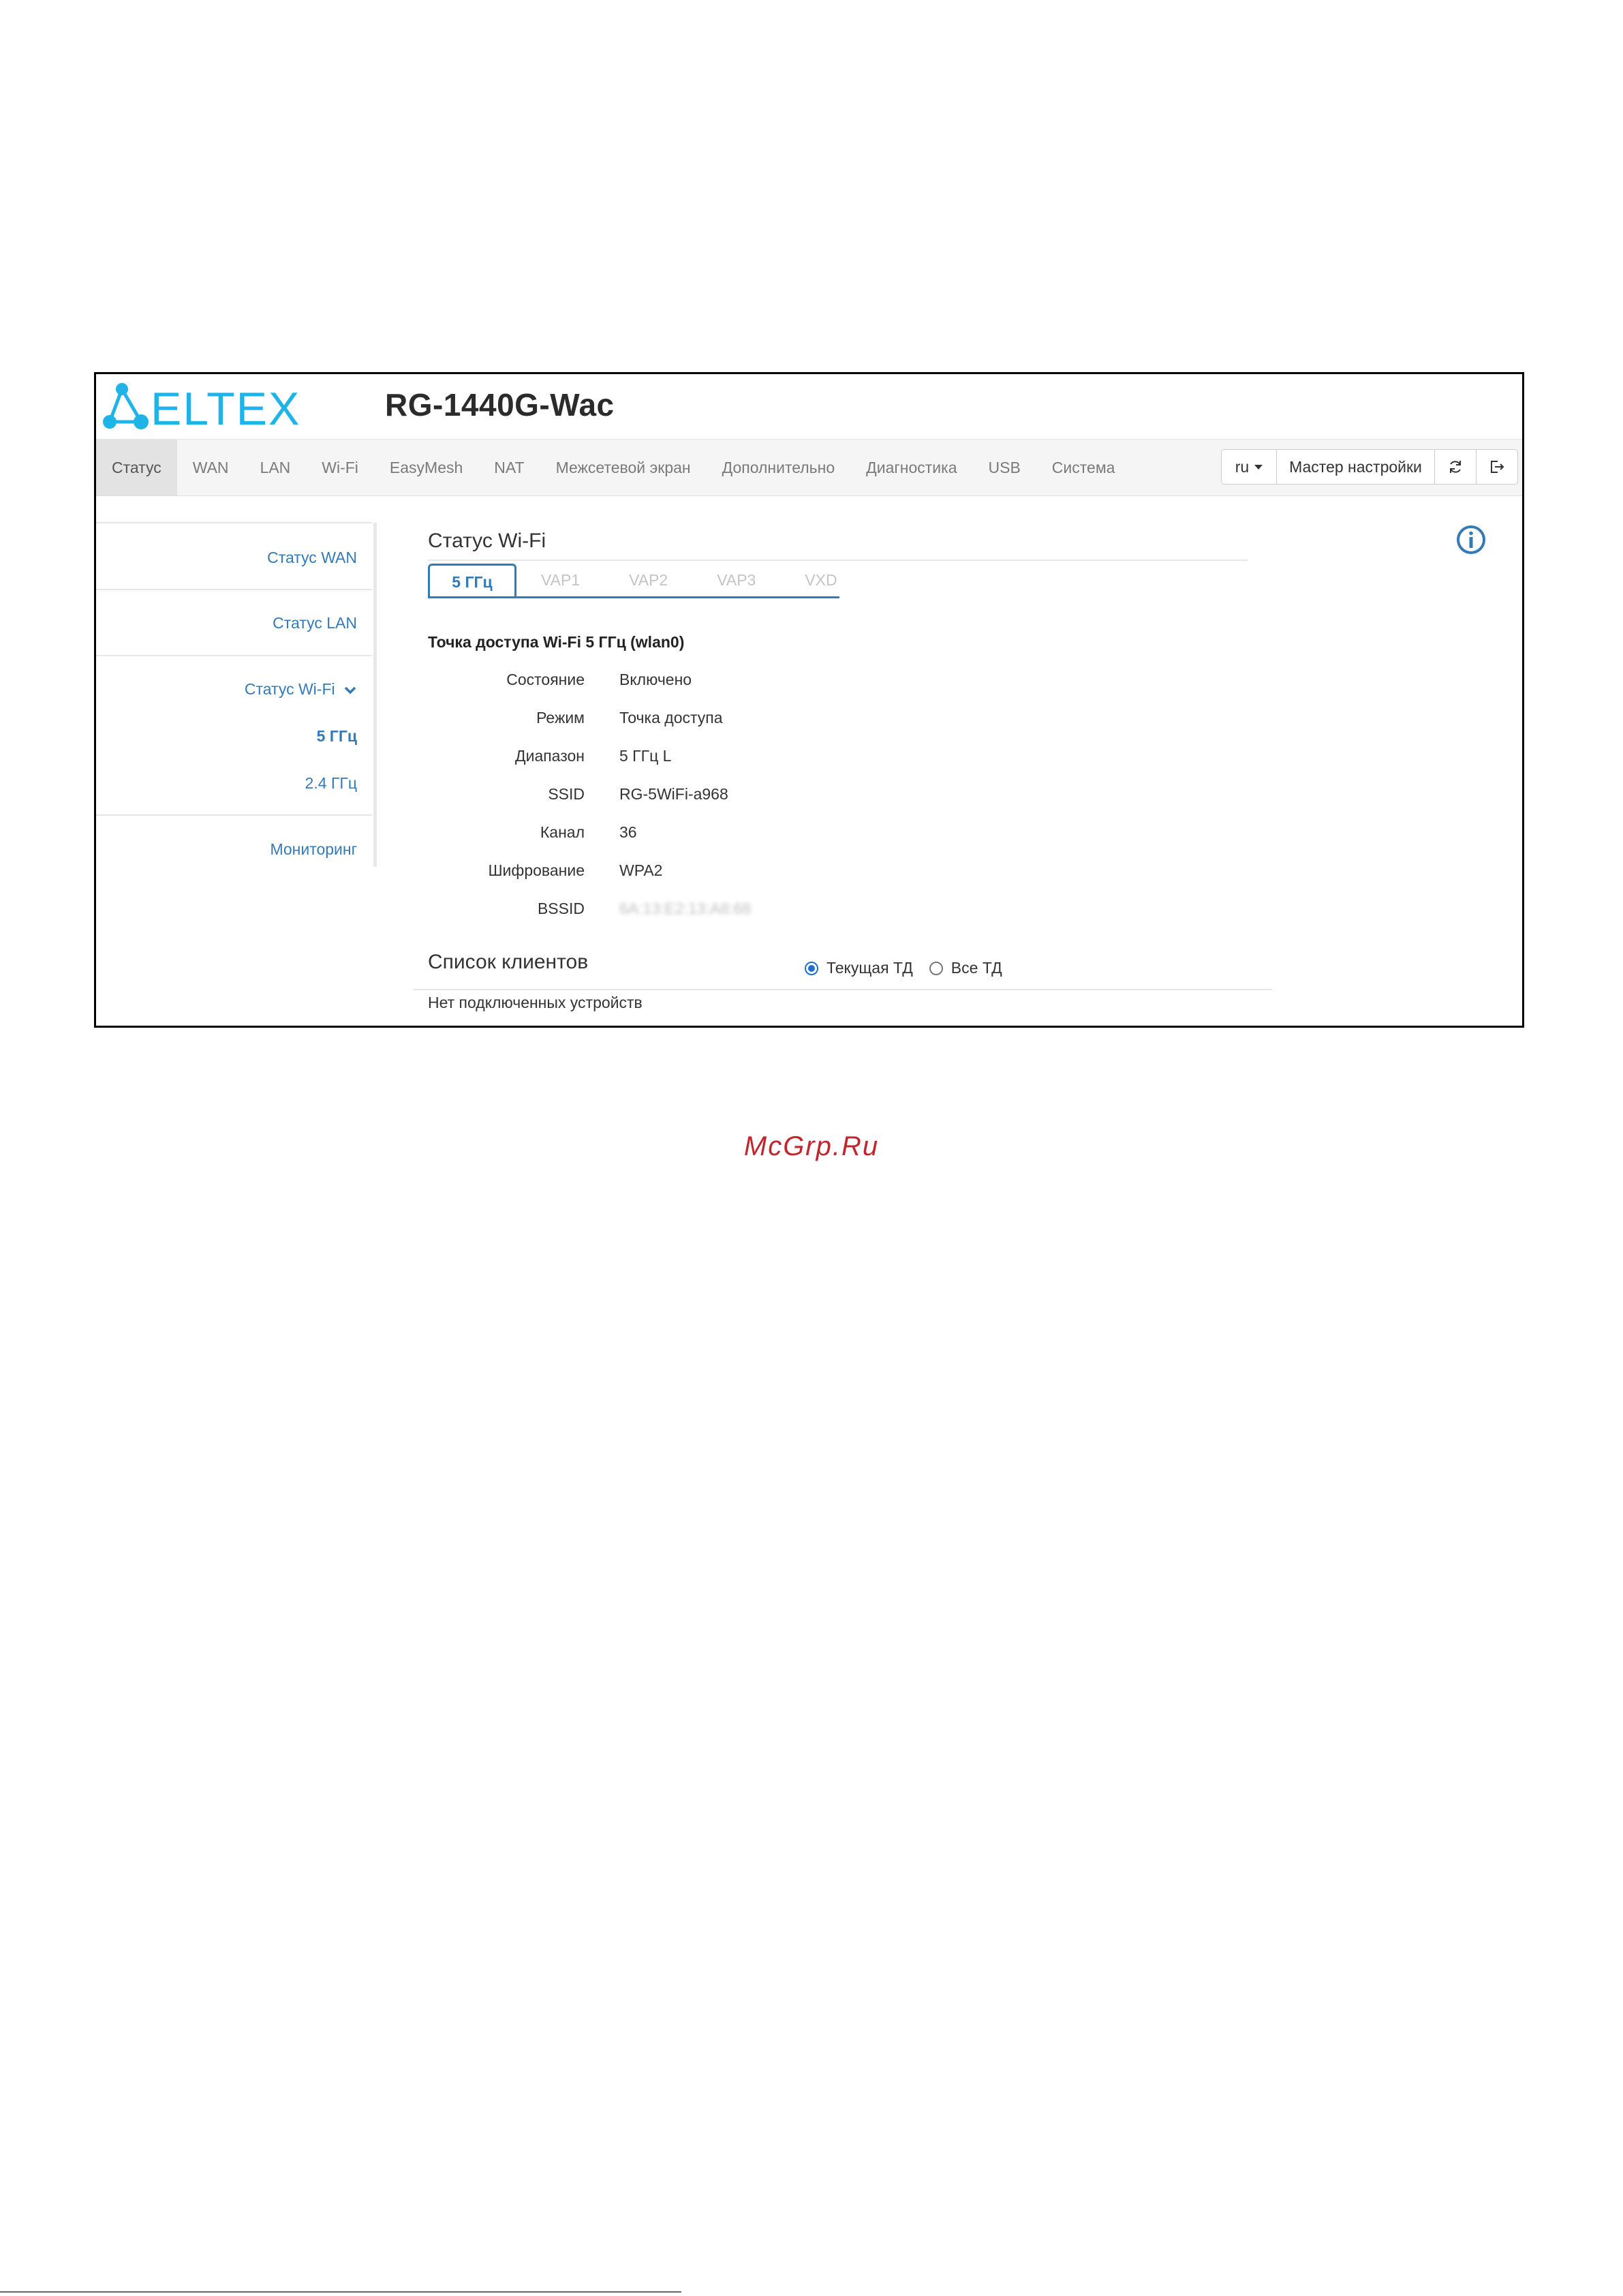  What do you see at coordinates (545, 680) in the screenshot?
I see `info-label: Состояние` at bounding box center [545, 680].